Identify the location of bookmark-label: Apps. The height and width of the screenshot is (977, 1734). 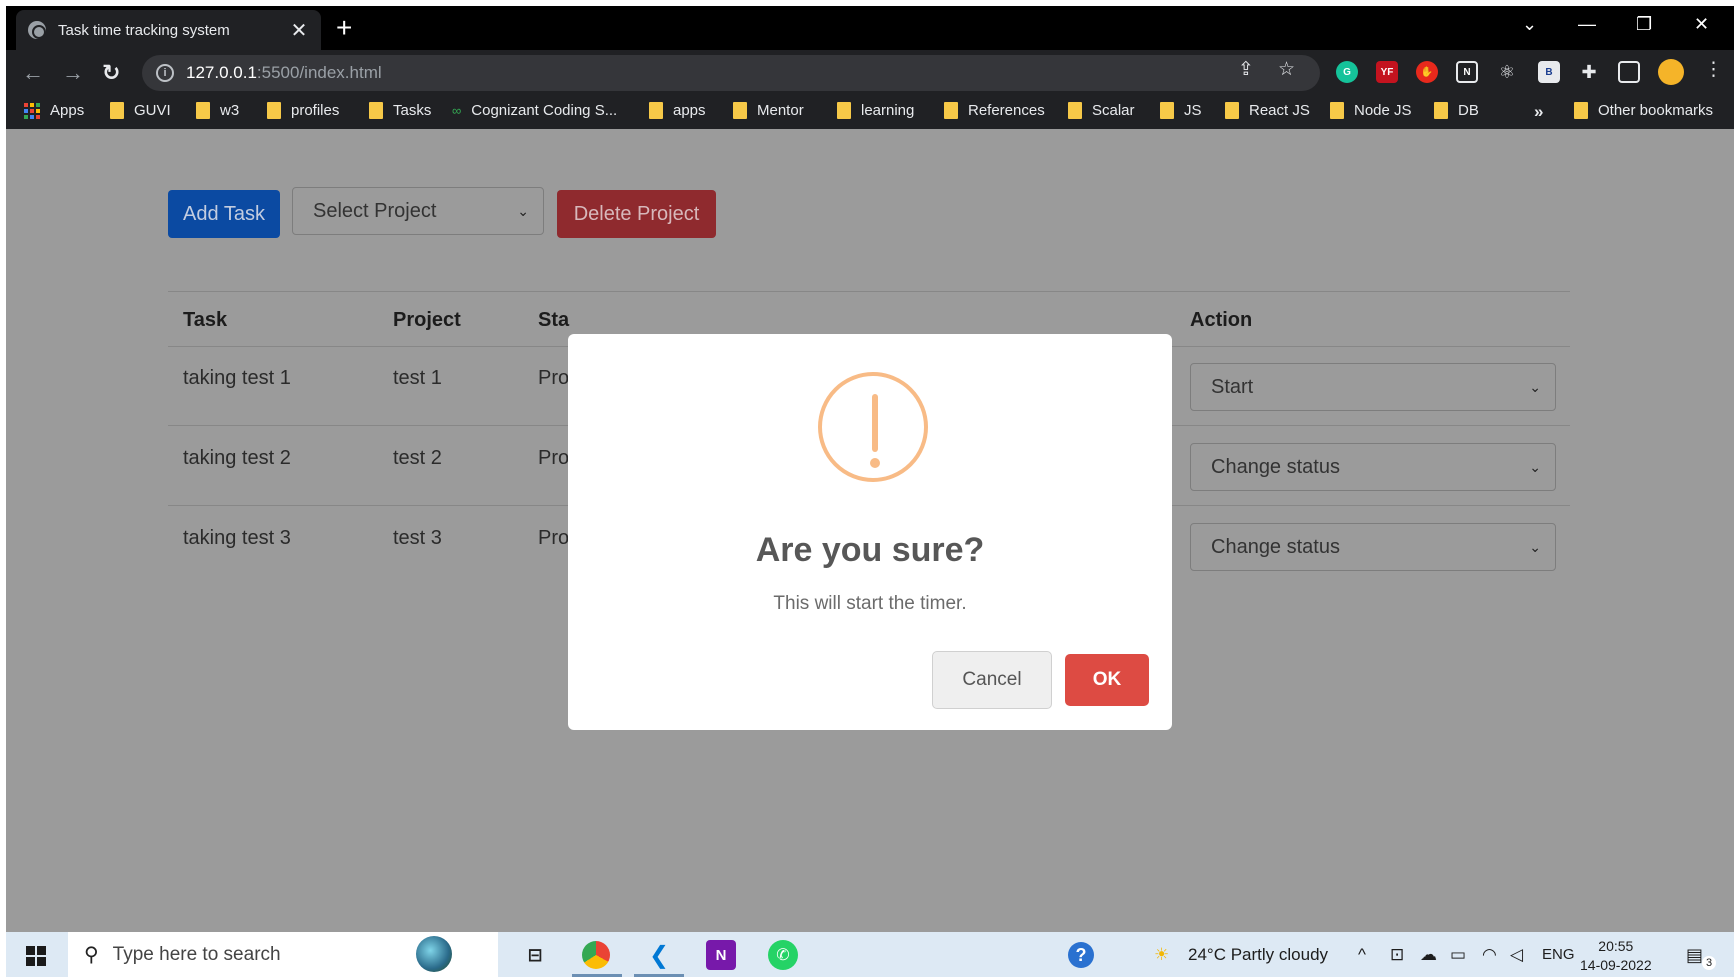
(67, 110).